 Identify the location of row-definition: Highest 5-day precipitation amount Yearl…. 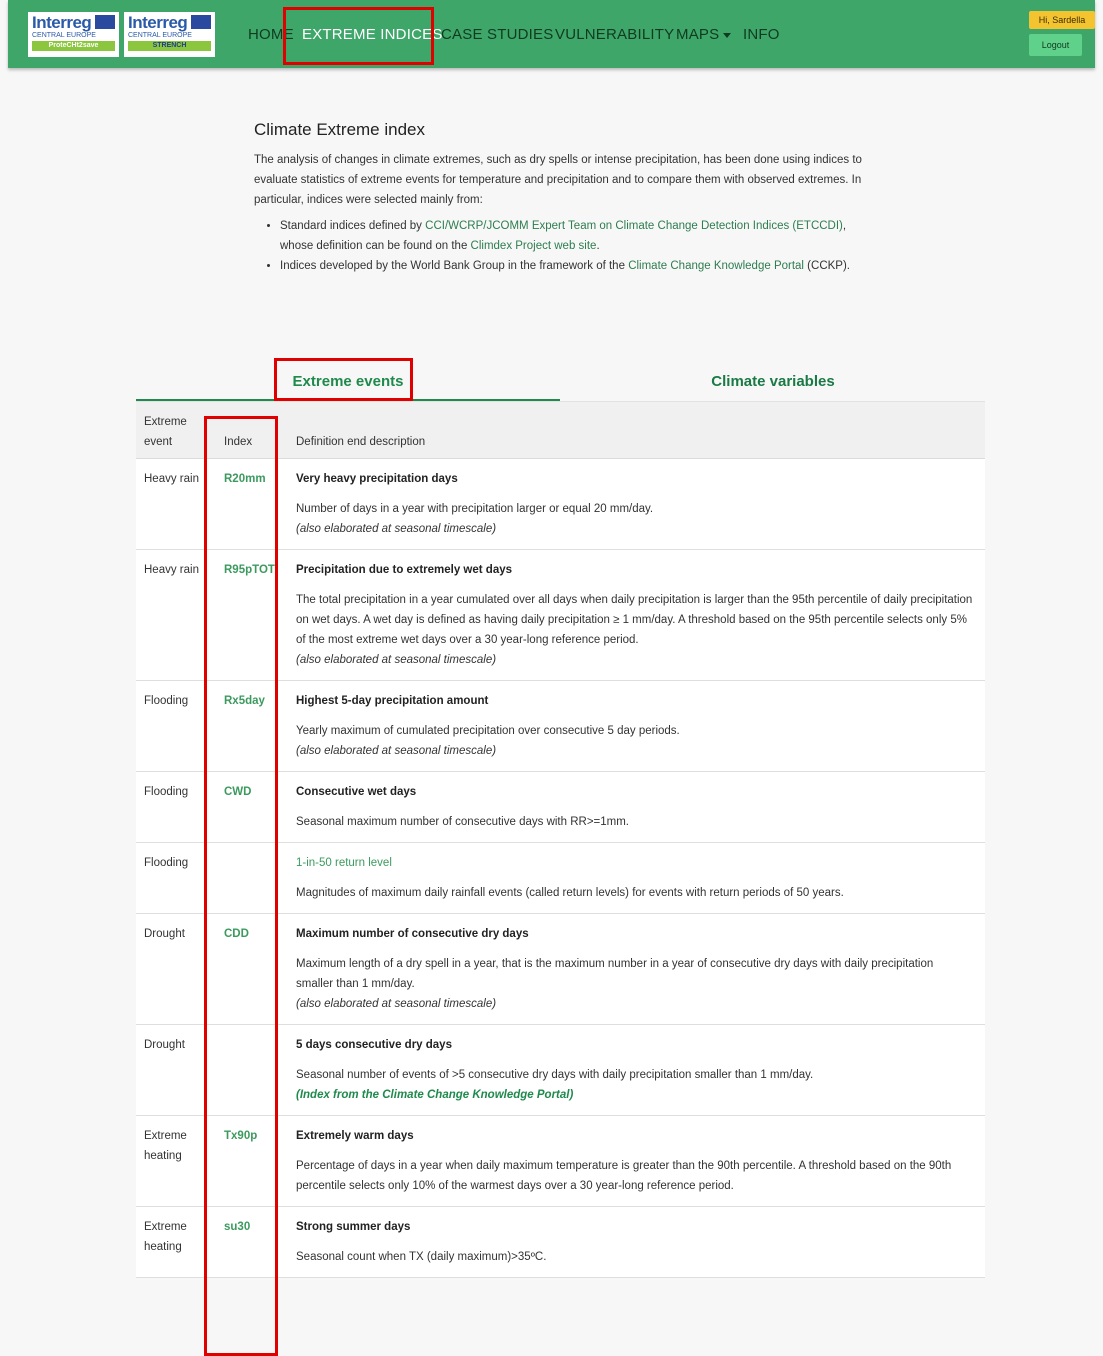
(640, 726).